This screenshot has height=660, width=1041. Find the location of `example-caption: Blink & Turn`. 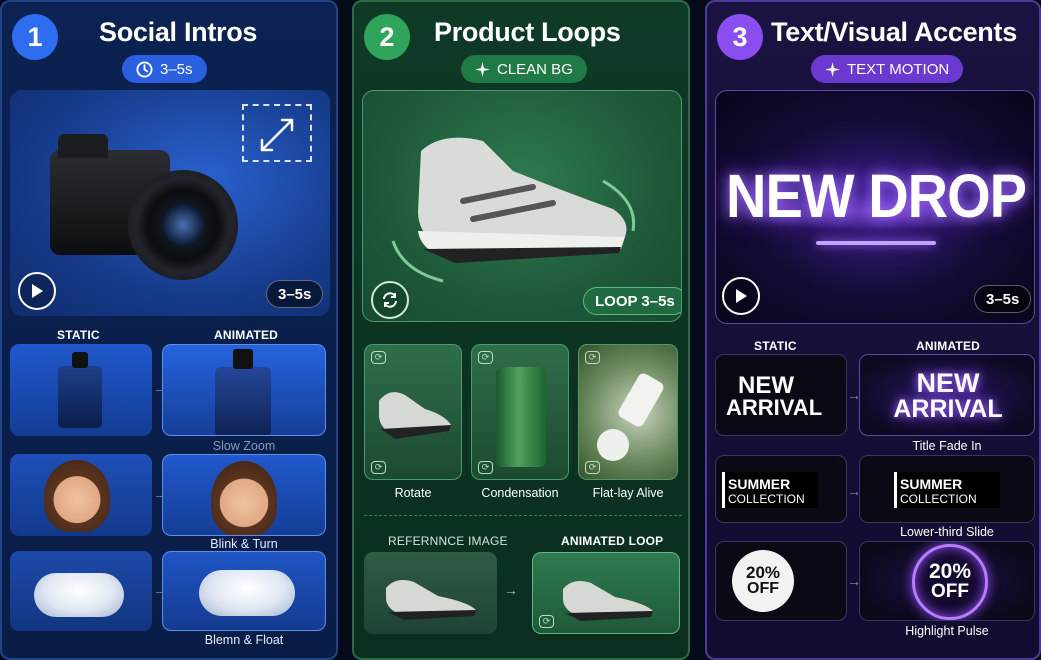

example-caption: Blink & Turn is located at coordinates (244, 544).